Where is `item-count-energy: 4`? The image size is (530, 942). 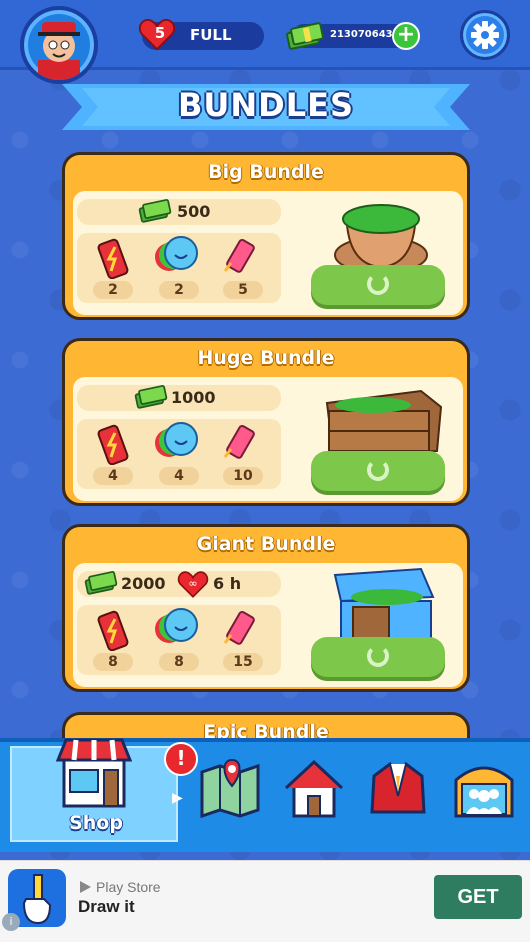 item-count-energy: 4 is located at coordinates (113, 476).